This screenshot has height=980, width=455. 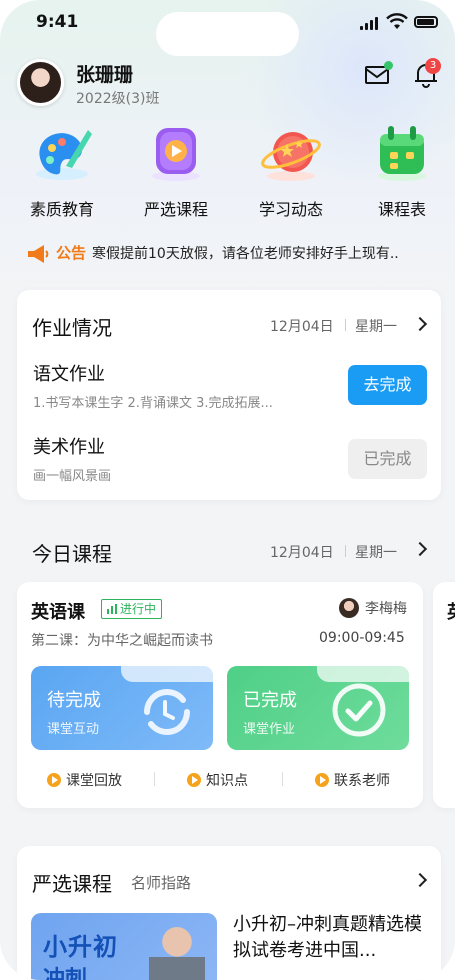 What do you see at coordinates (61, 209) in the screenshot?
I see `menu-label: 素质教育` at bounding box center [61, 209].